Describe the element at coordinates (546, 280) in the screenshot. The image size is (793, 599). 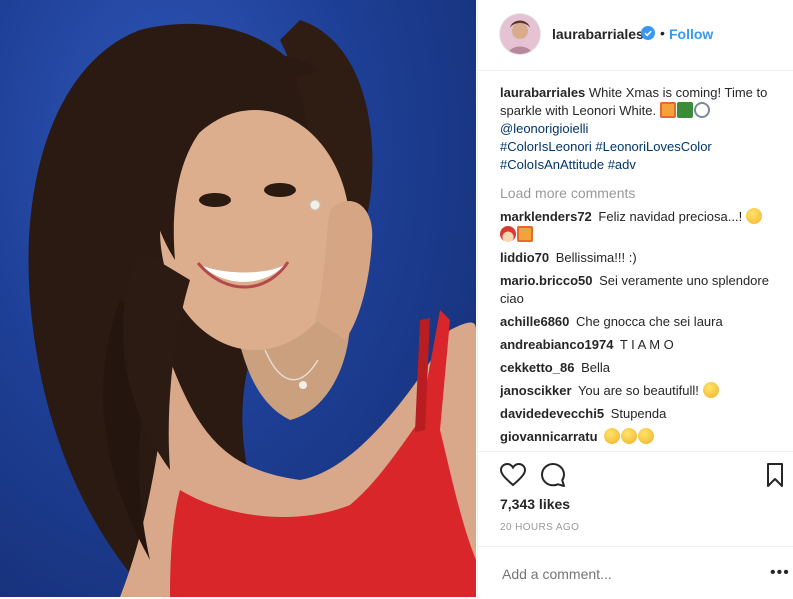
I see `comment-username: mario.bricco50` at that location.